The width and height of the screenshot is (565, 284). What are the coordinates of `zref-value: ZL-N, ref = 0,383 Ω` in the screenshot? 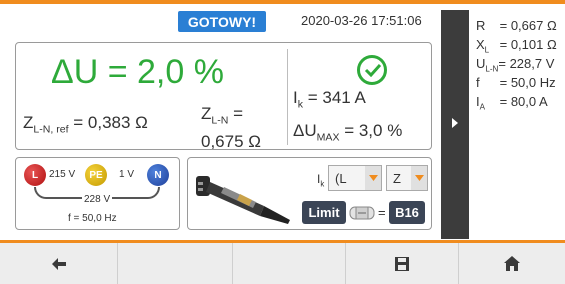 It's located at (85, 124).